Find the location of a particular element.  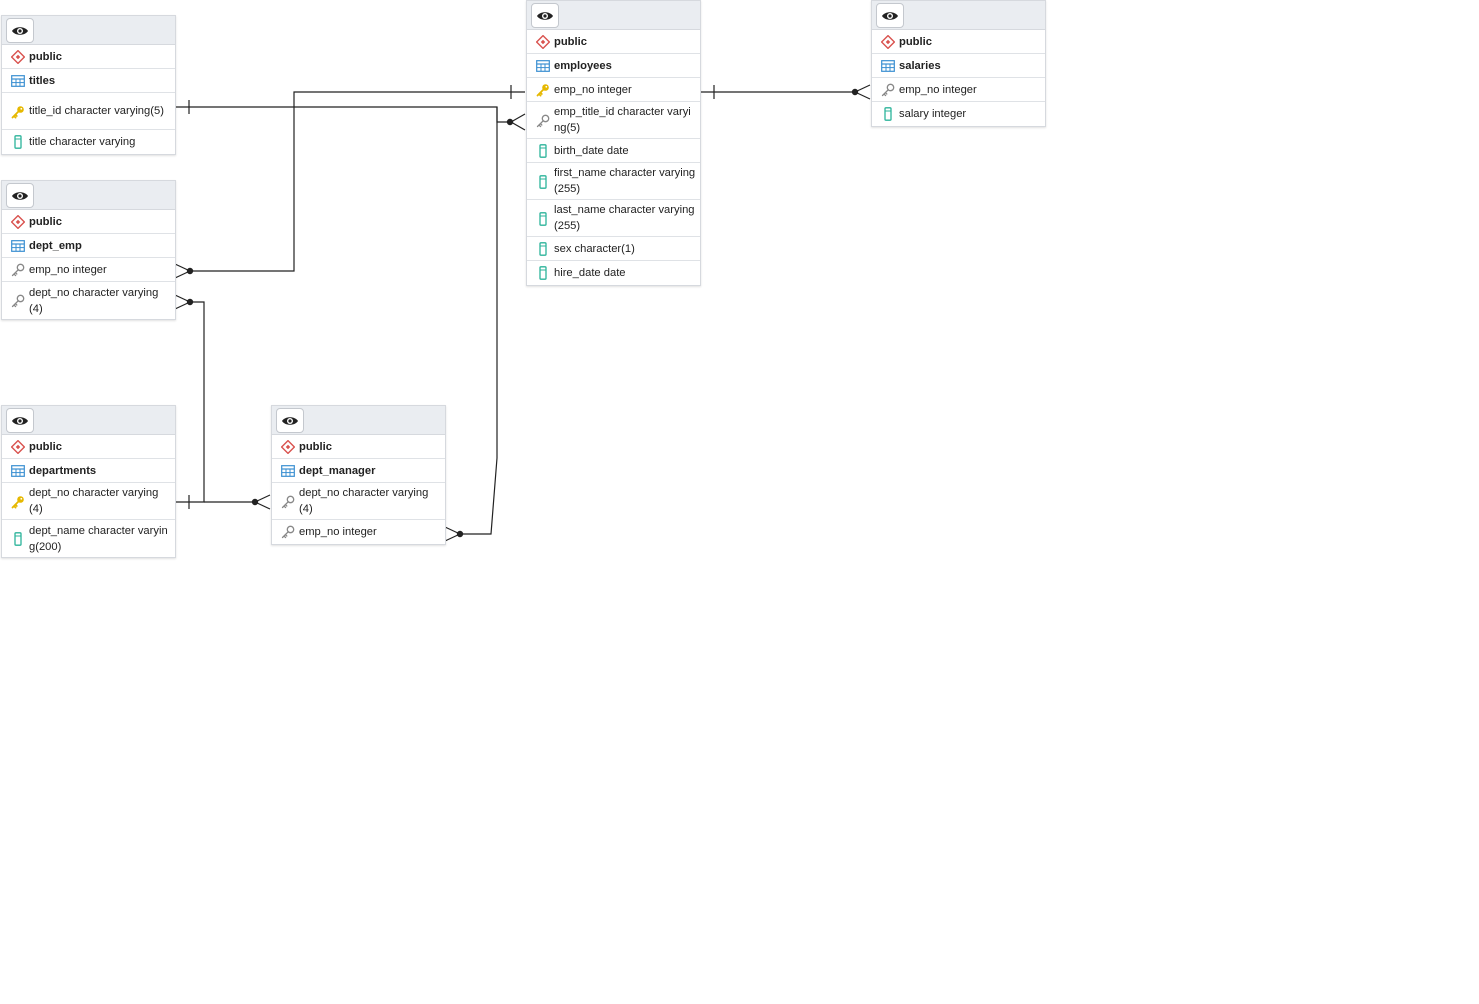

table-name: dept_emp is located at coordinates (55, 245).